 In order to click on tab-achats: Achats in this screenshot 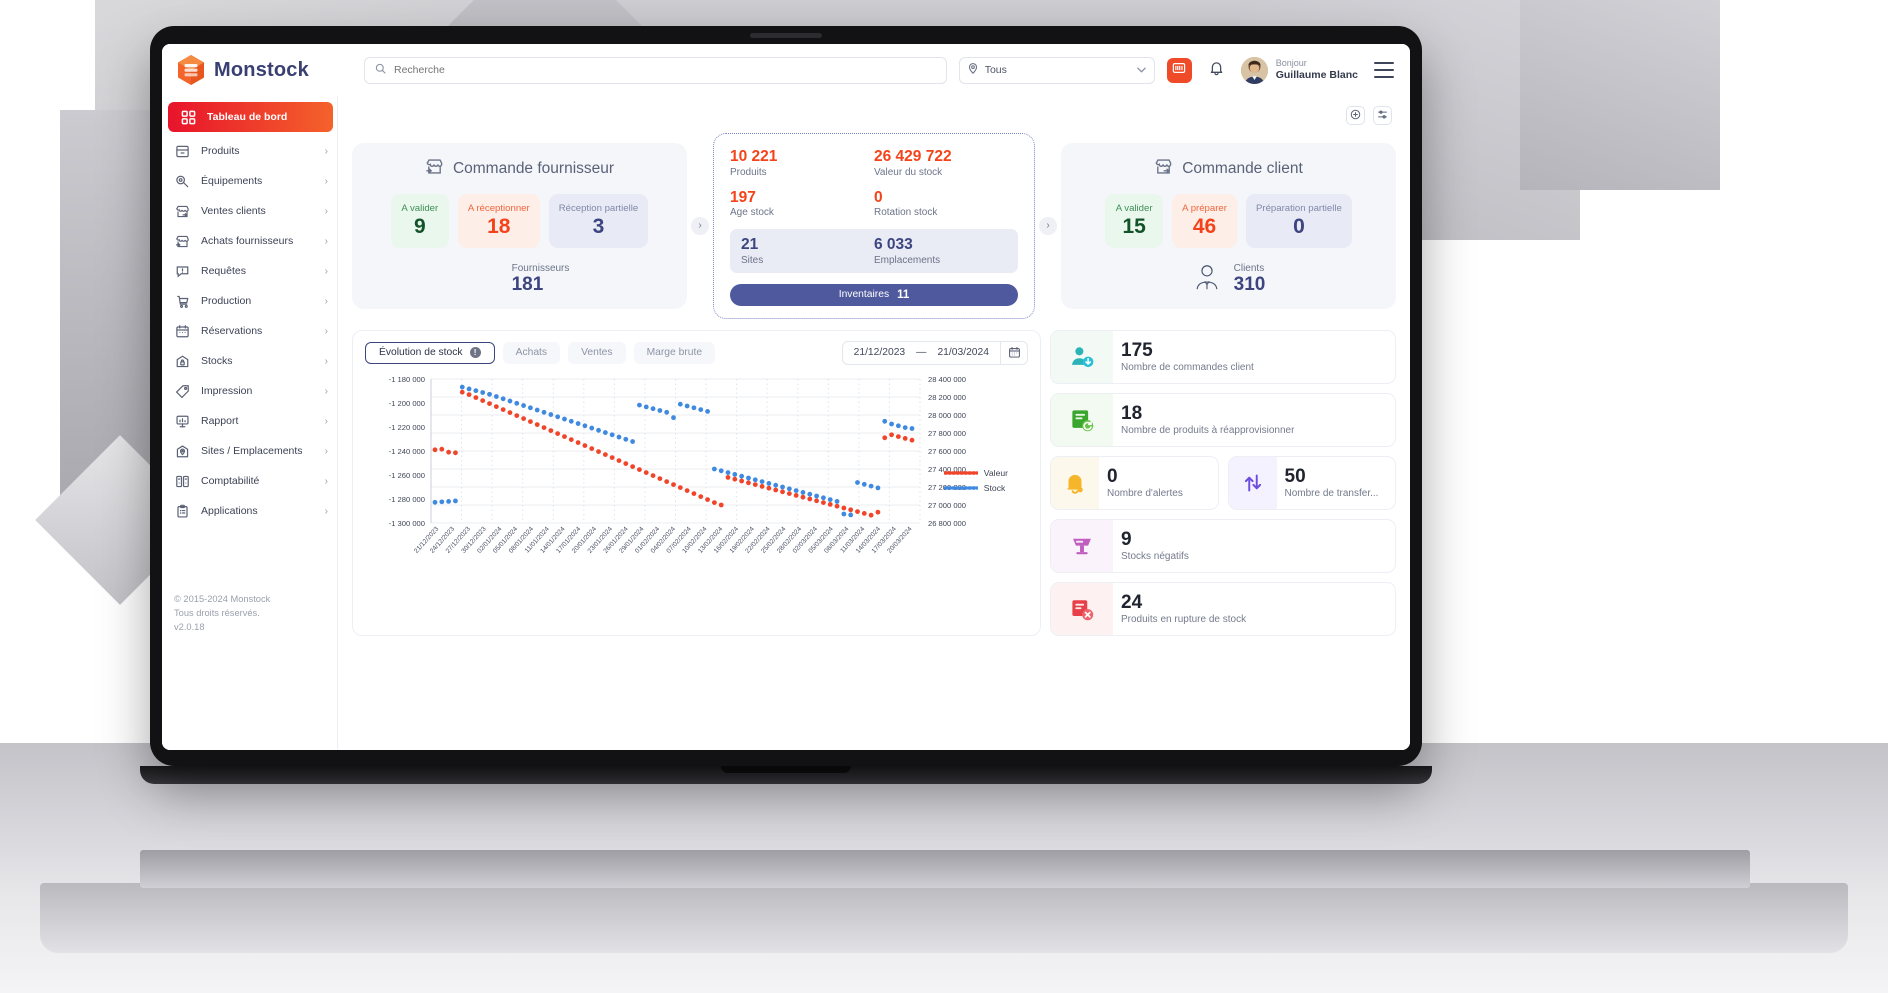, I will do `click(531, 352)`.